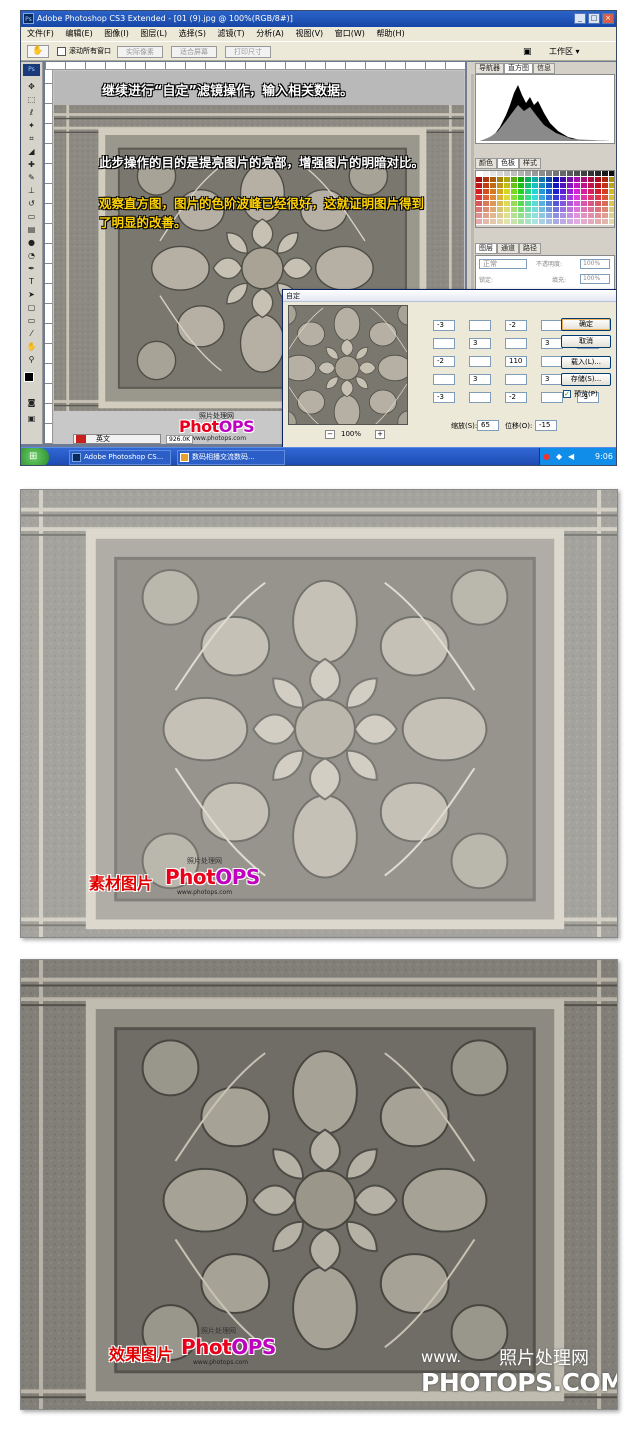  What do you see at coordinates (31, 333) in the screenshot?
I see `eyedropper-tool-icon: ⁄` at bounding box center [31, 333].